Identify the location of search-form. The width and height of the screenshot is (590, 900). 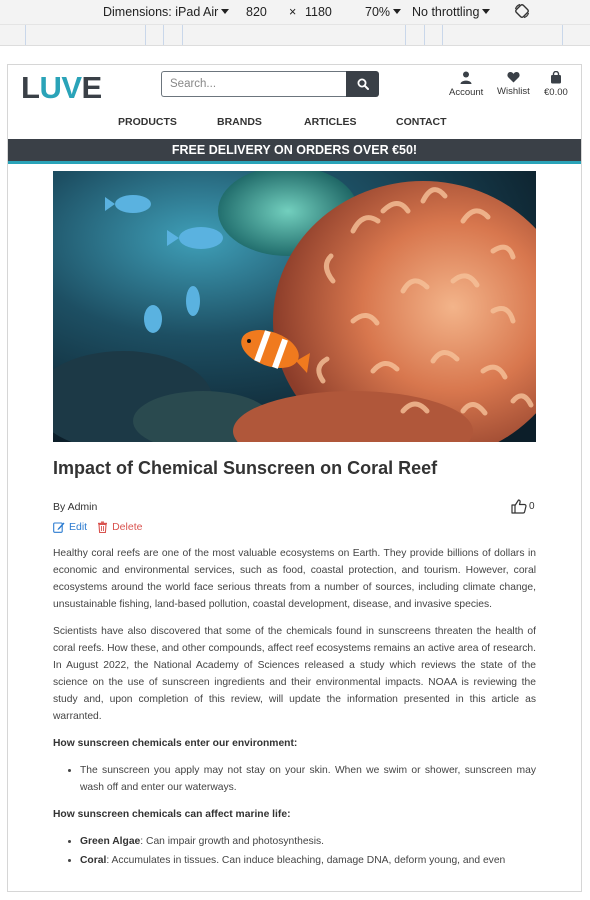
(270, 84).